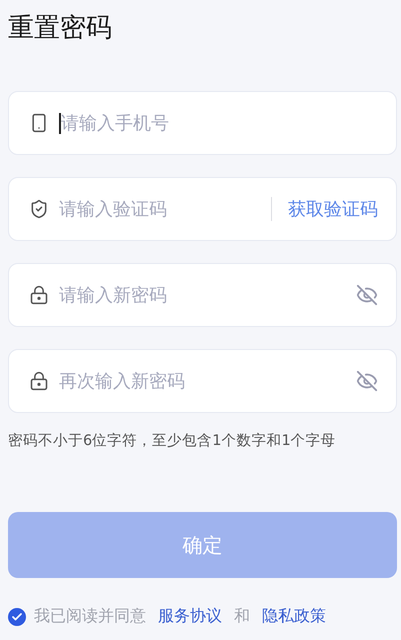  Describe the element at coordinates (294, 616) in the screenshot. I see `privacy-link: 隐私政策` at that location.